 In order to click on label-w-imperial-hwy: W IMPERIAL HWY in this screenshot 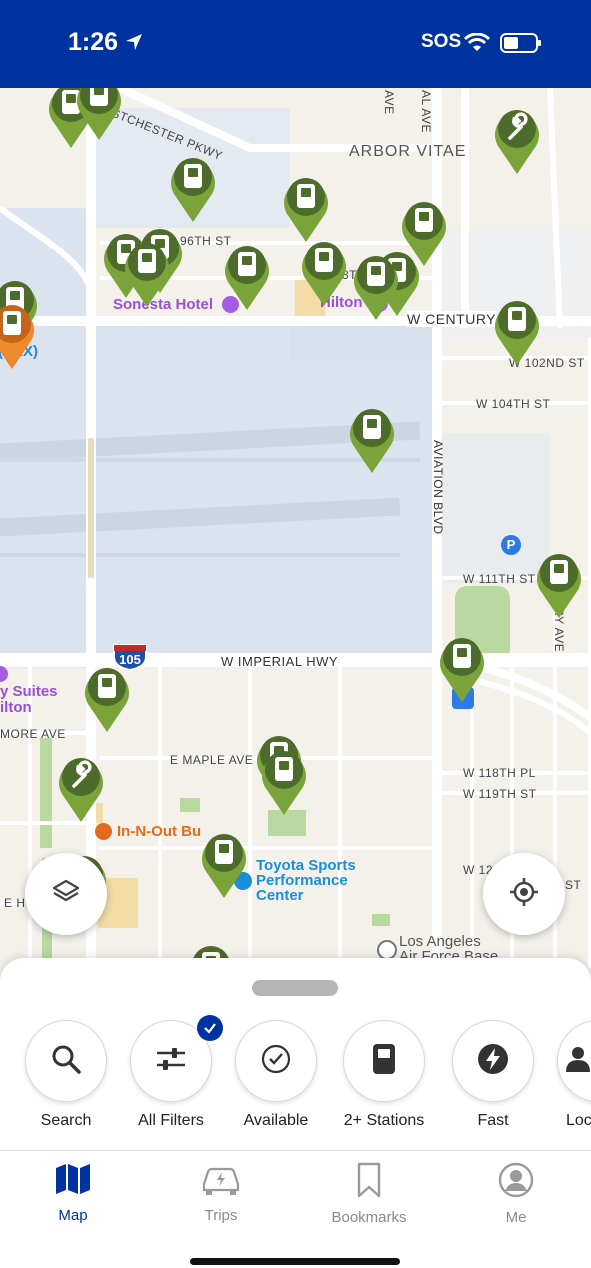, I will do `click(280, 661)`.